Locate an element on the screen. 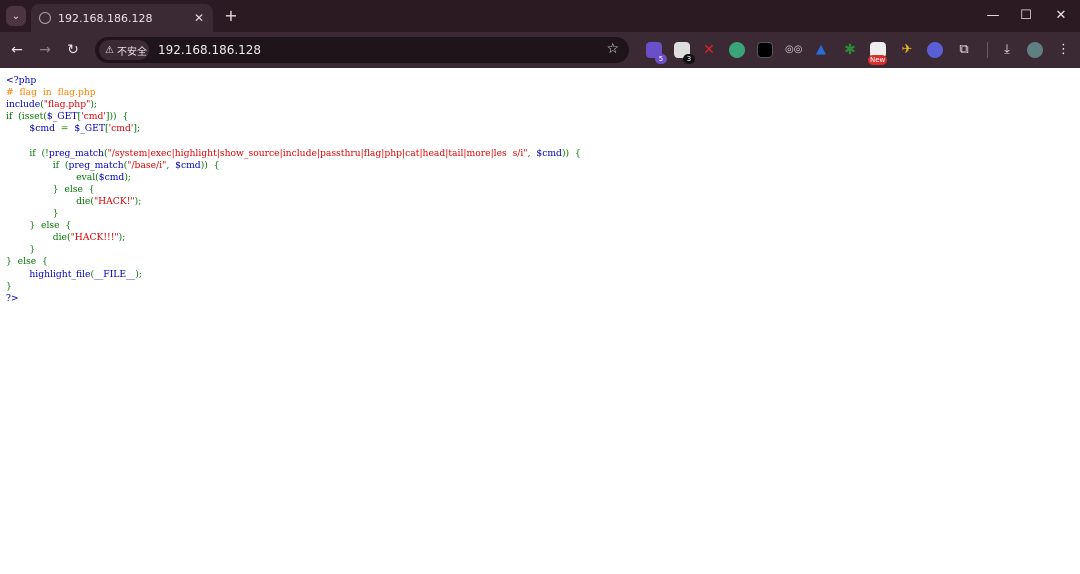  code-token: "flag.php" is located at coordinates (67, 105).